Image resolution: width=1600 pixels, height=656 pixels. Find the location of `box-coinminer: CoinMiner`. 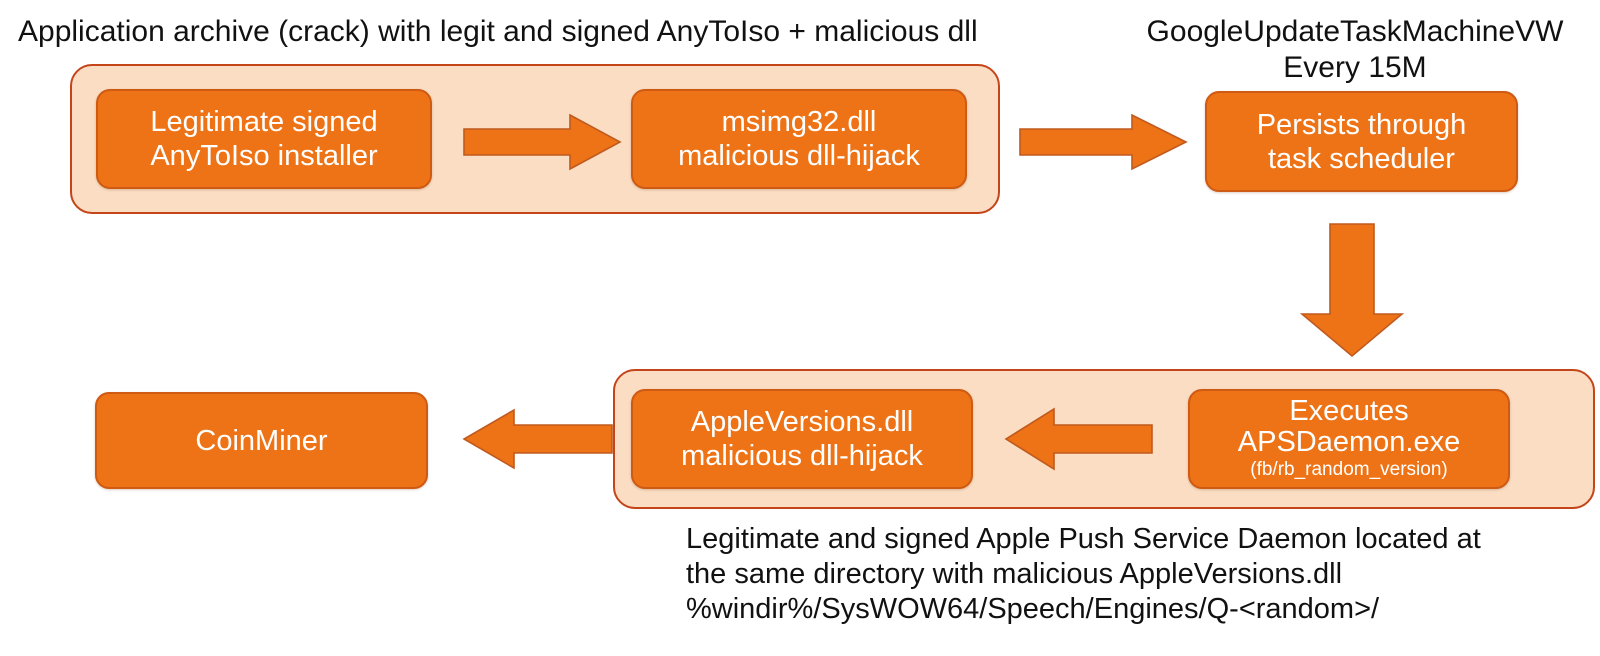

box-coinminer: CoinMiner is located at coordinates (261, 440).